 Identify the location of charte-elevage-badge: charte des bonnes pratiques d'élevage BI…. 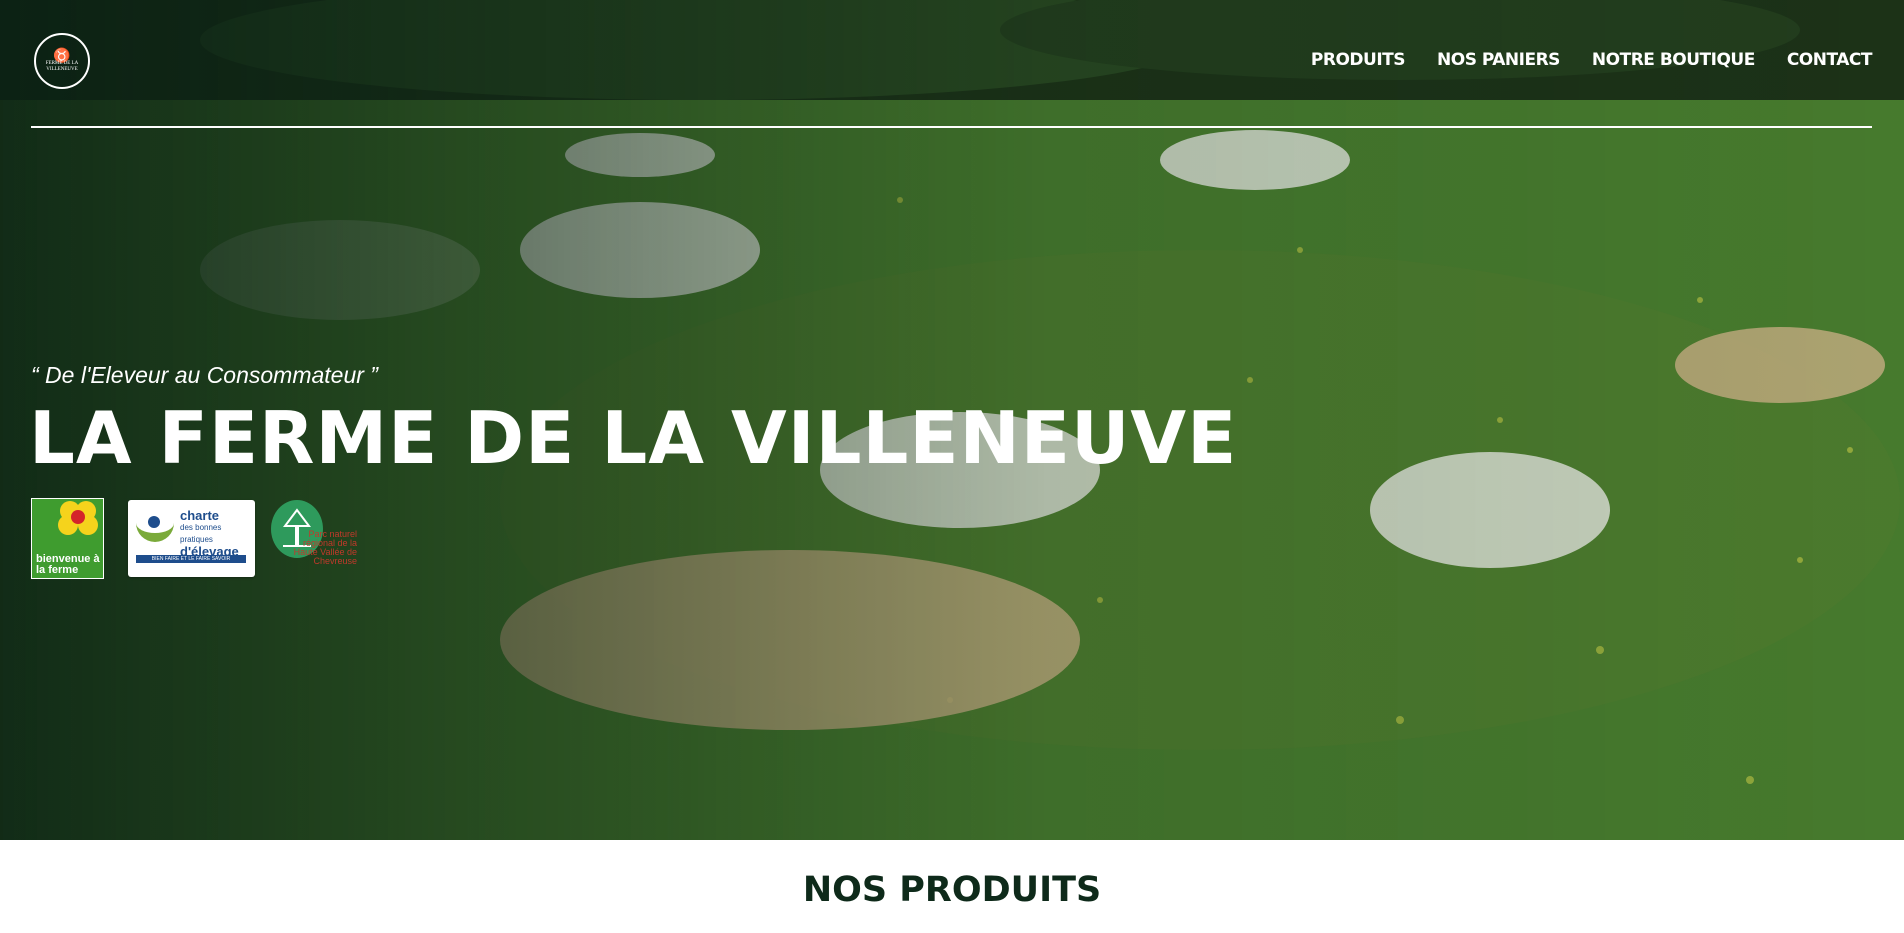
(191, 538).